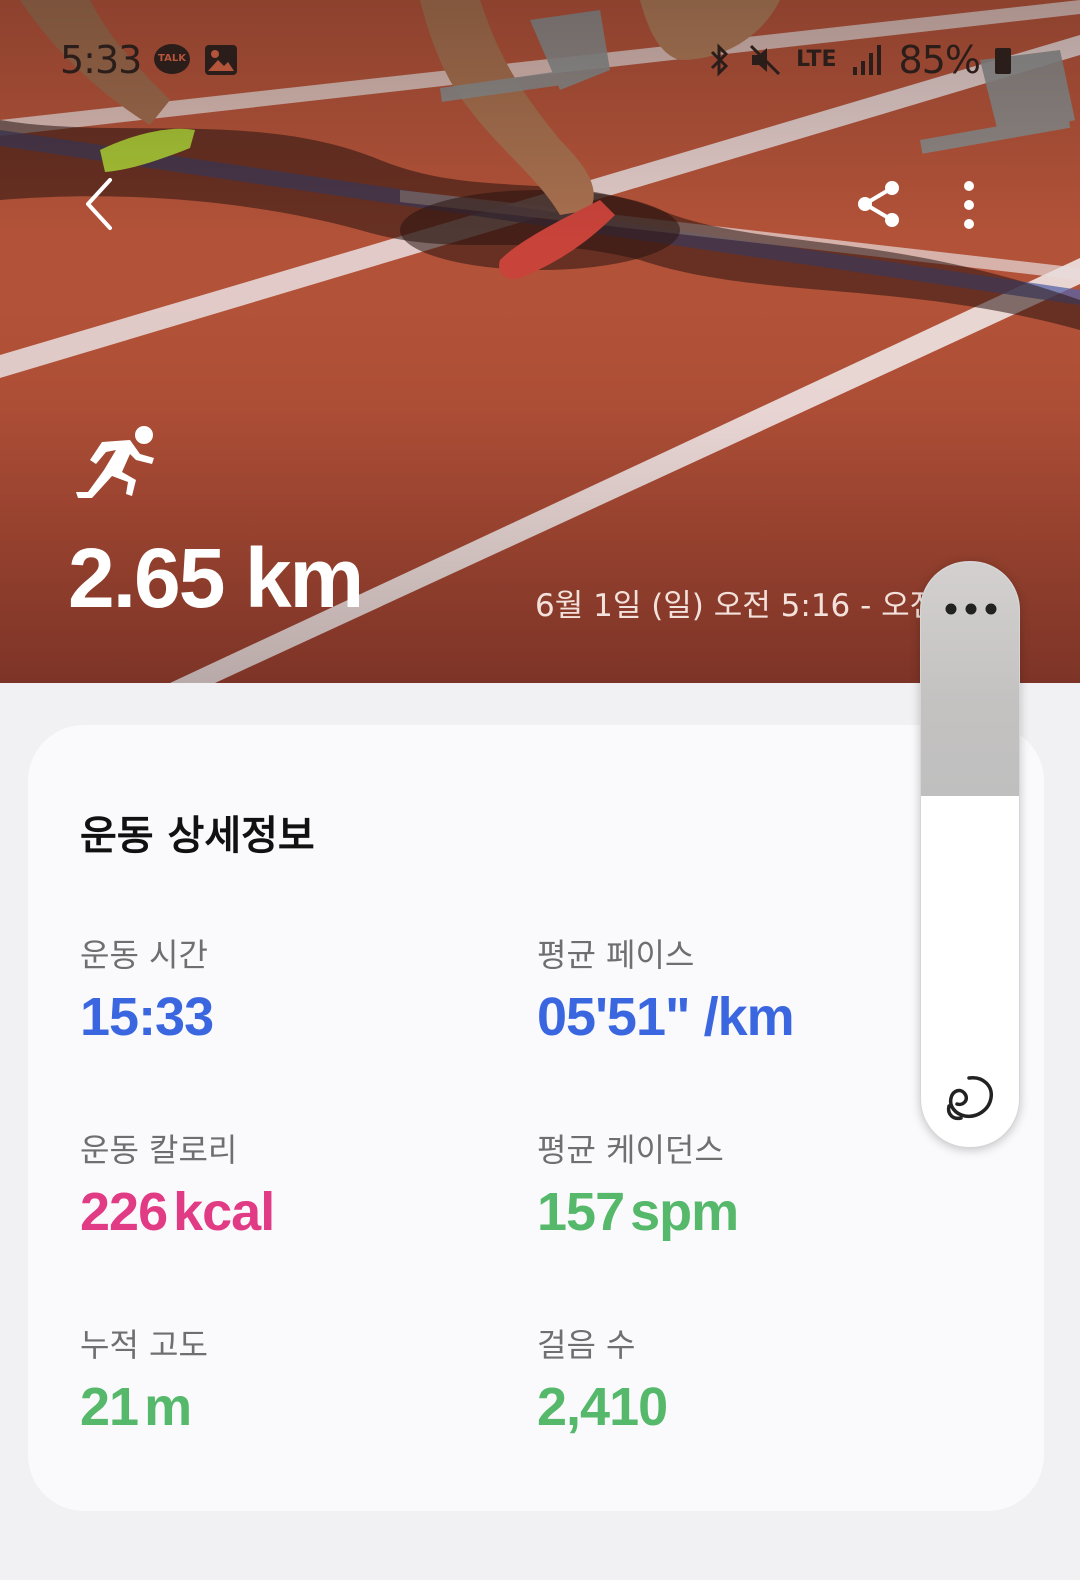 The width and height of the screenshot is (1080, 1580). What do you see at coordinates (197, 836) in the screenshot?
I see `card-title: 운동 상세정보` at bounding box center [197, 836].